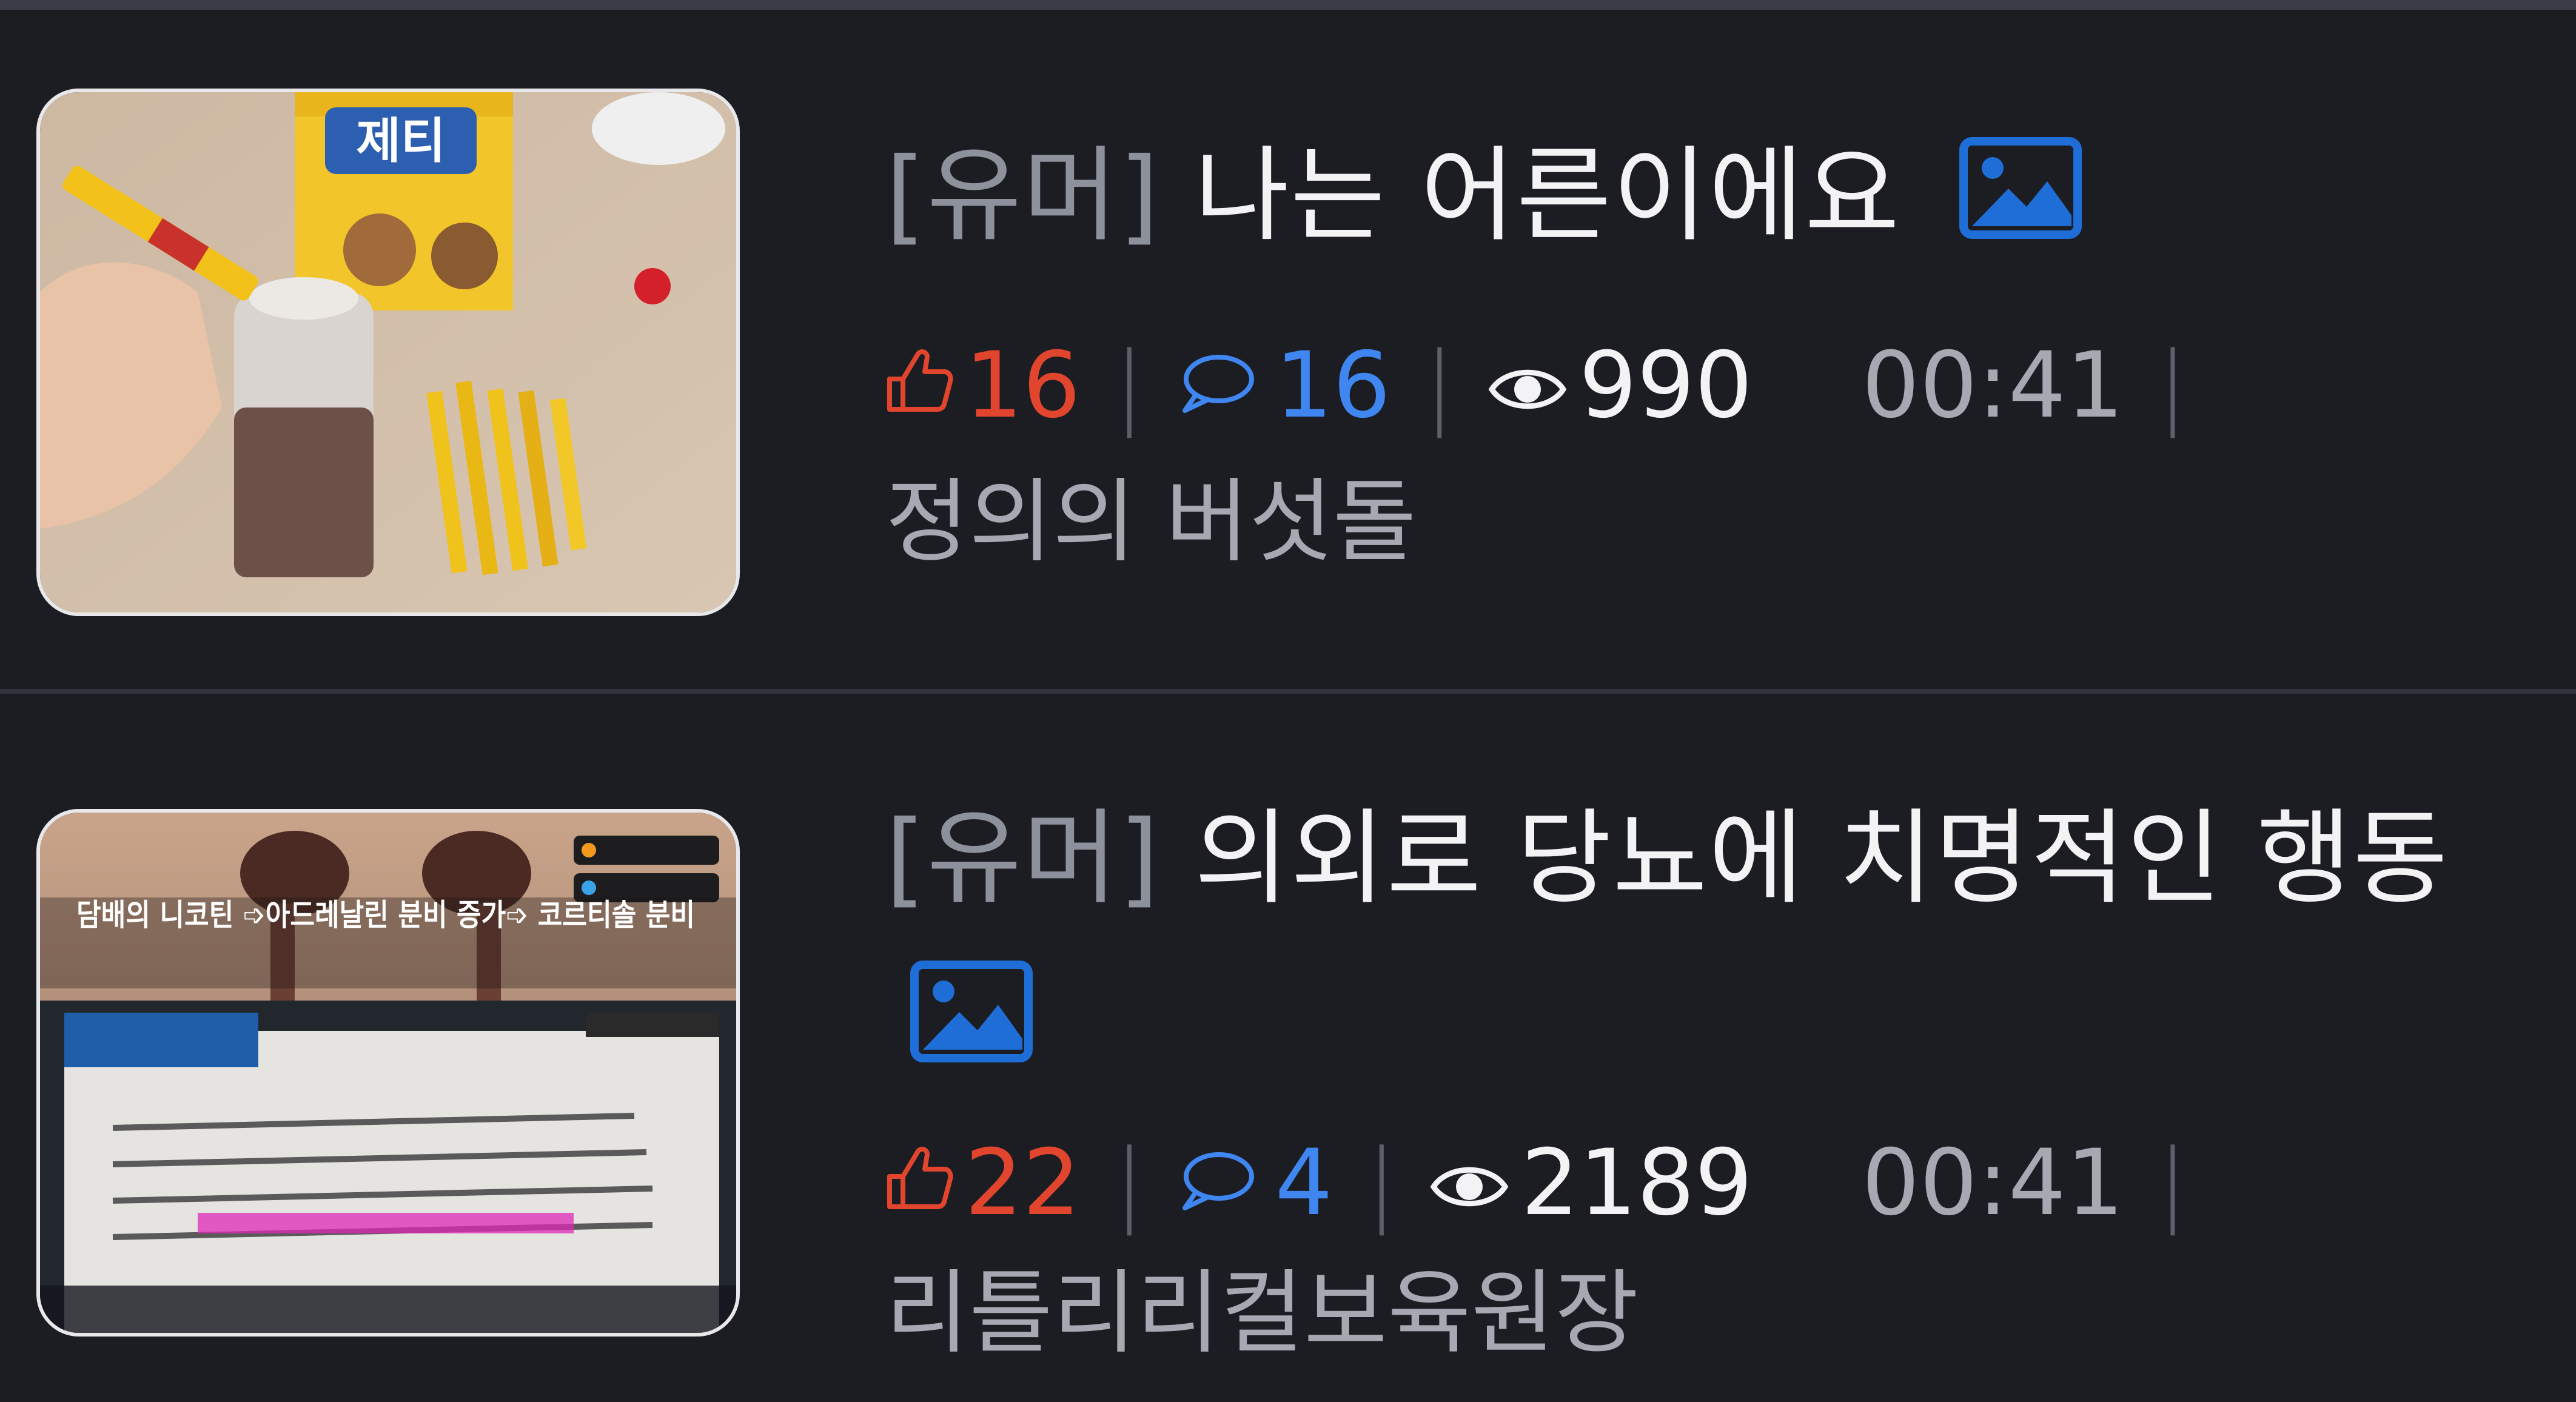 Image resolution: width=2576 pixels, height=1402 pixels. What do you see at coordinates (1637, 1183) in the screenshot?
I see `view-count: 2189` at bounding box center [1637, 1183].